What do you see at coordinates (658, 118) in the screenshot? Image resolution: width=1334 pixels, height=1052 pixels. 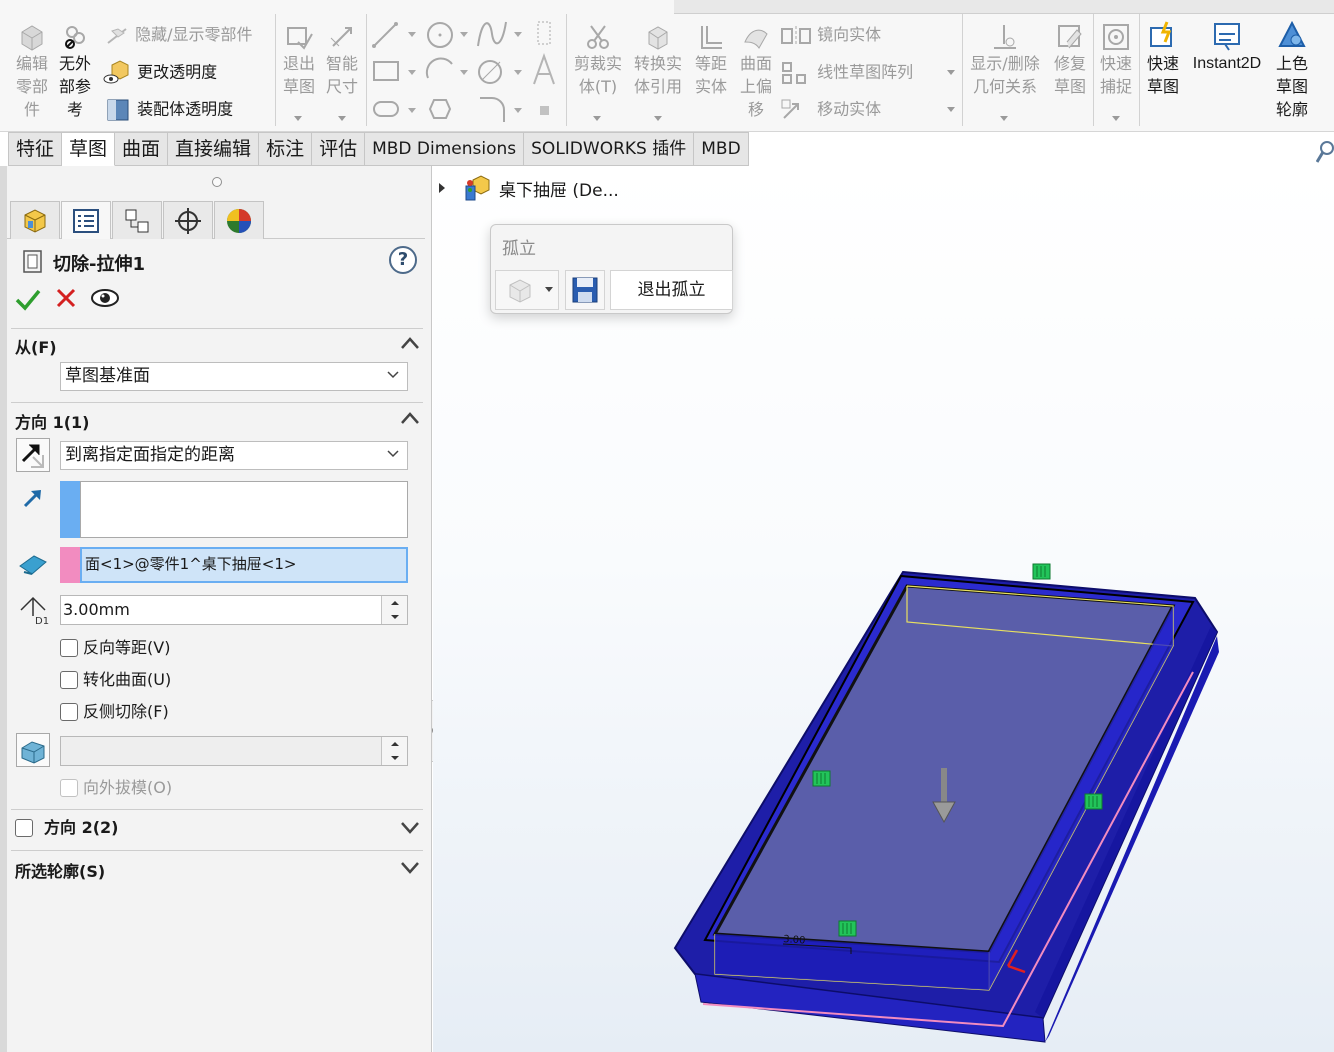 I see `convert-dropdown-icon` at bounding box center [658, 118].